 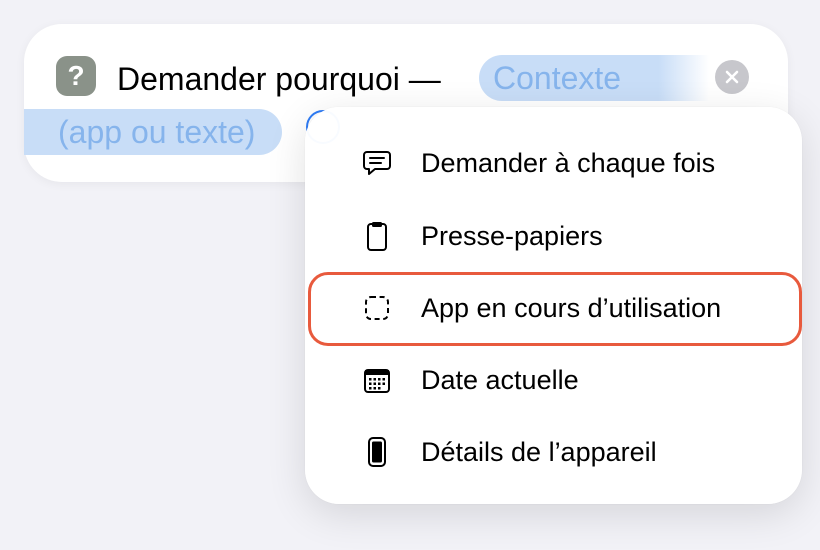 I want to click on context-variable-token-continued: (app ou texte), so click(x=153, y=132).